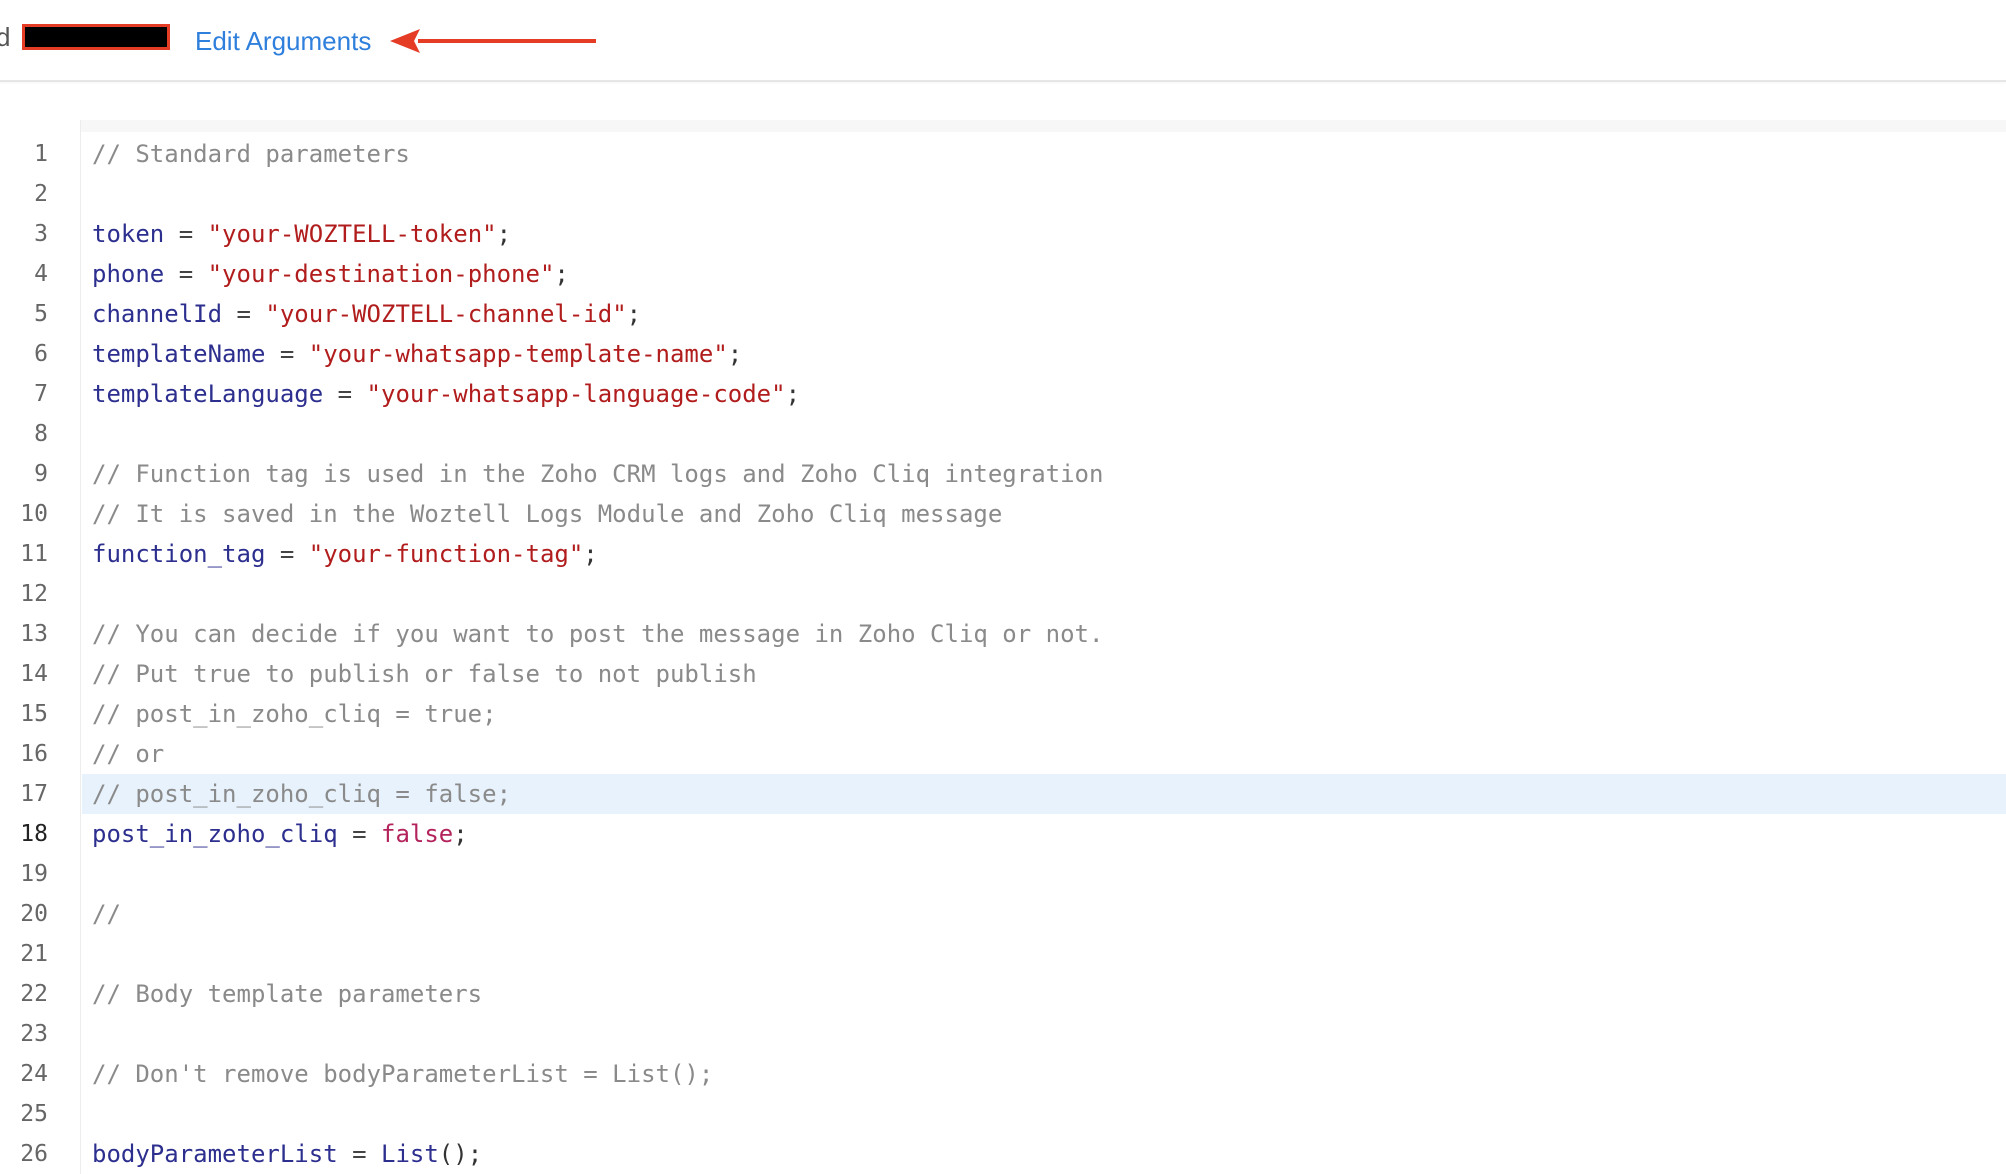  What do you see at coordinates (417, 834) in the screenshot?
I see `code-token-bool: false` at bounding box center [417, 834].